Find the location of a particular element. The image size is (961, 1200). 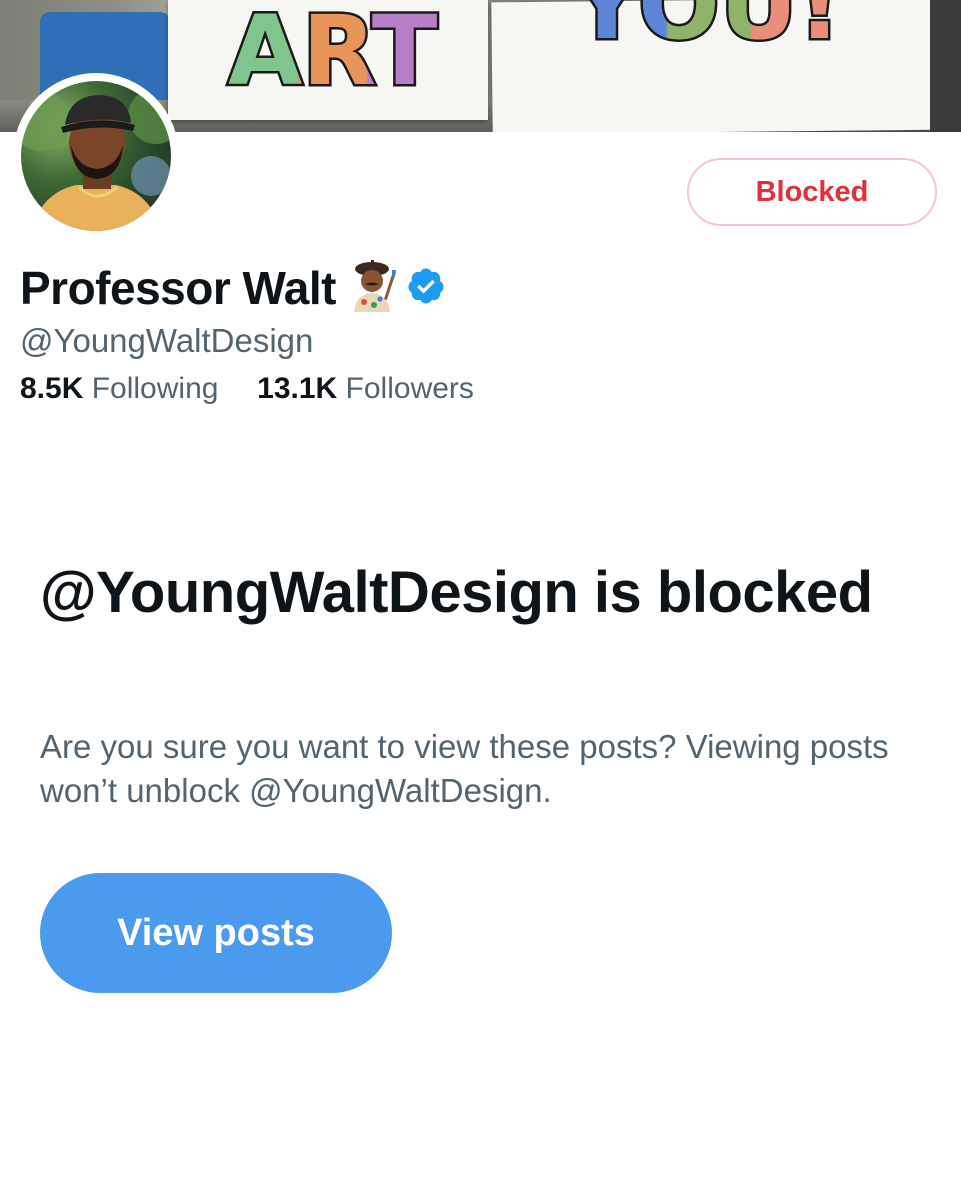

following-label: Following is located at coordinates (155, 388).